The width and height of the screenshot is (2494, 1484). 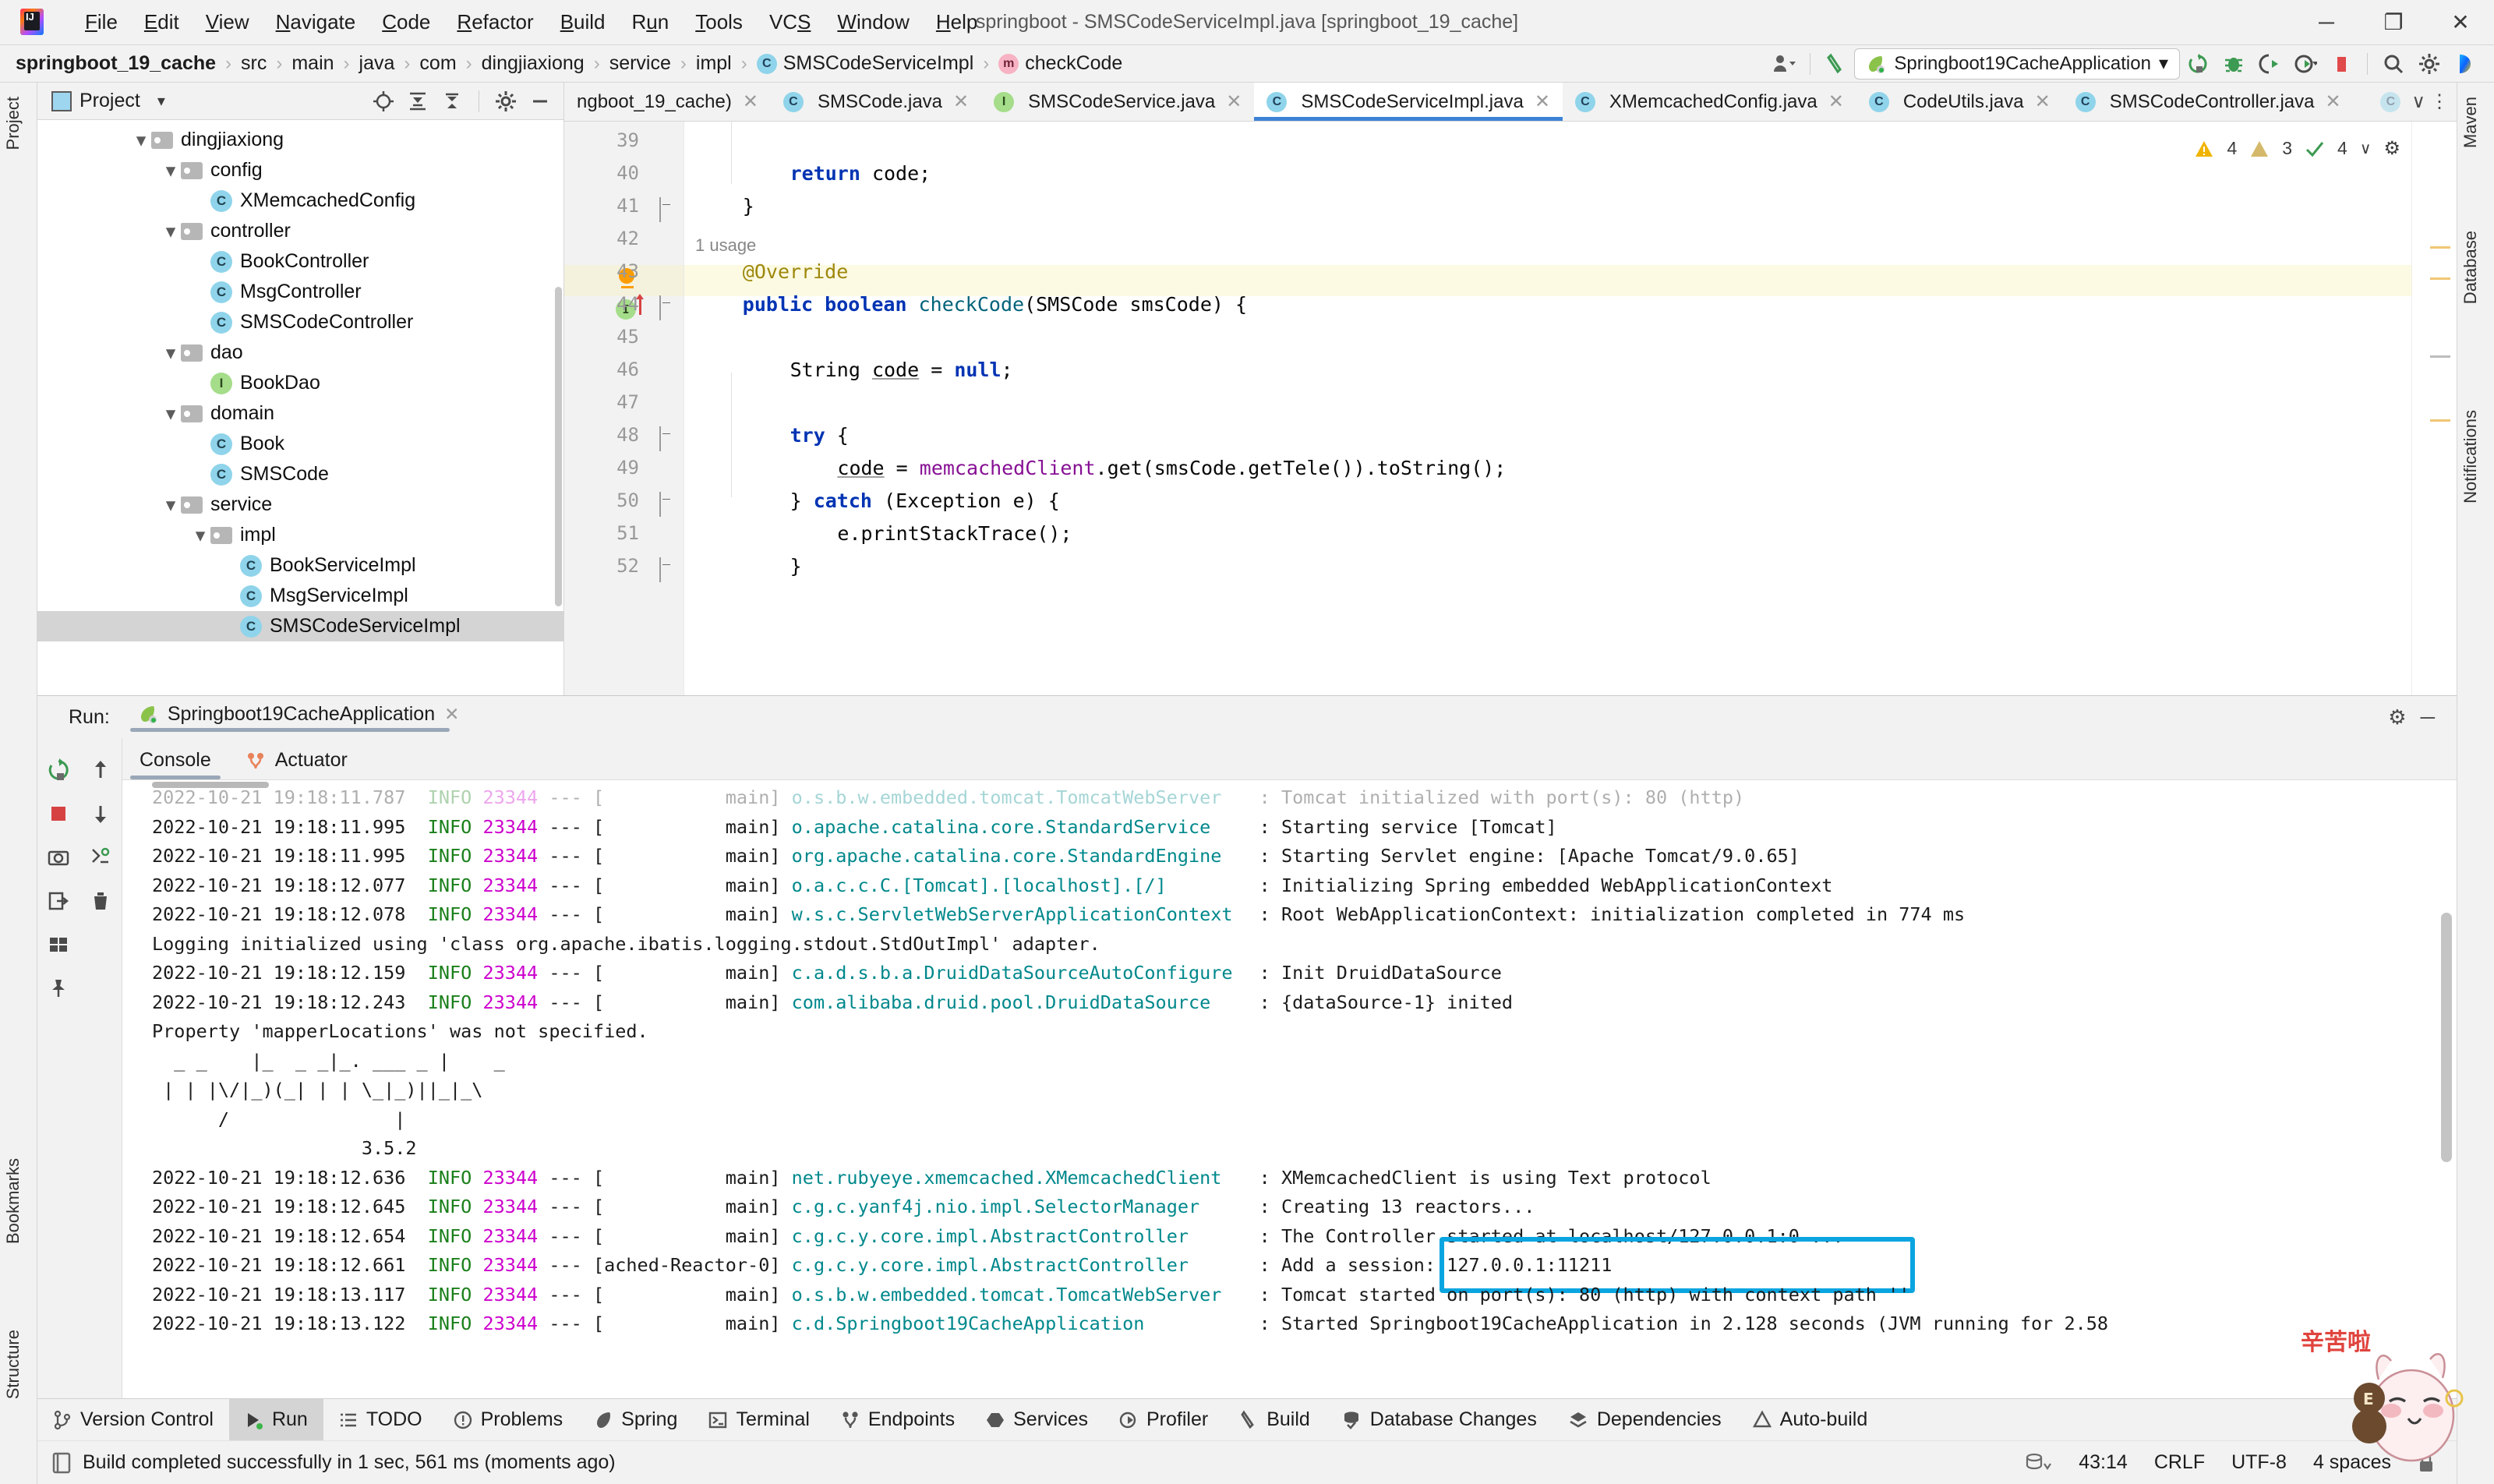 What do you see at coordinates (100, 770) in the screenshot?
I see `scroll-up-icon` at bounding box center [100, 770].